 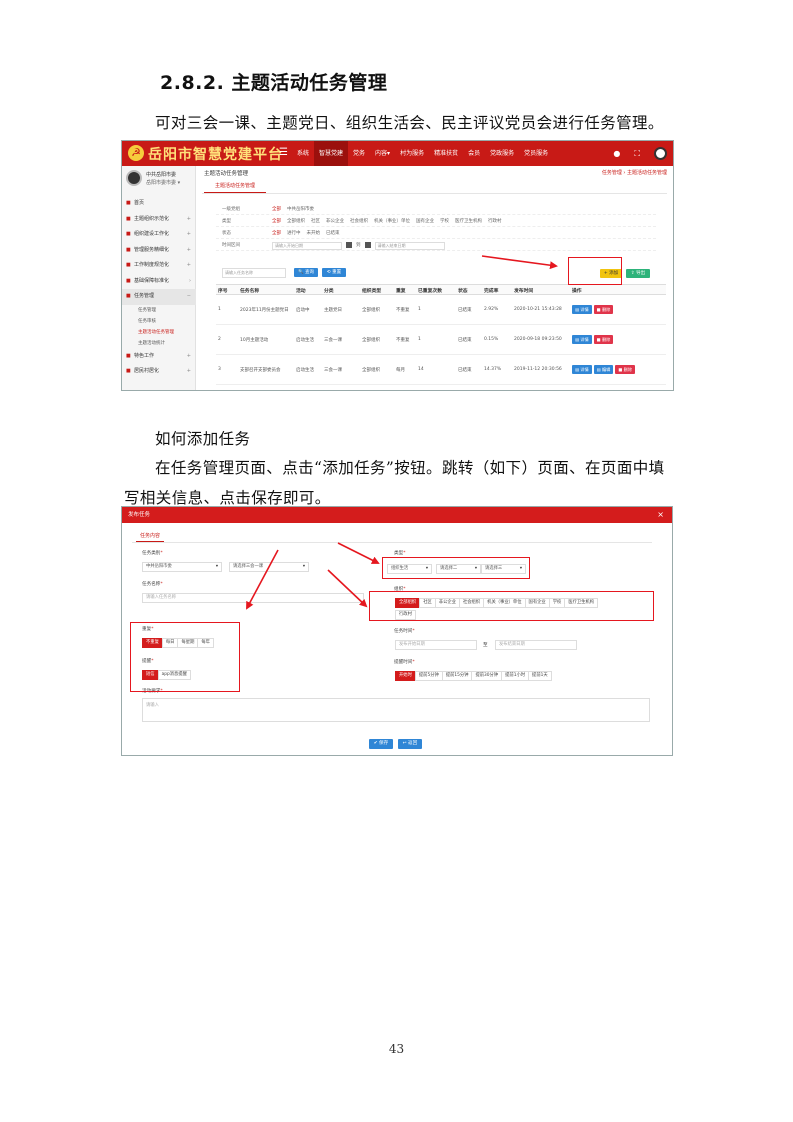 What do you see at coordinates (446, 153) in the screenshot?
I see `nav-item-5: 精准扶贫` at bounding box center [446, 153].